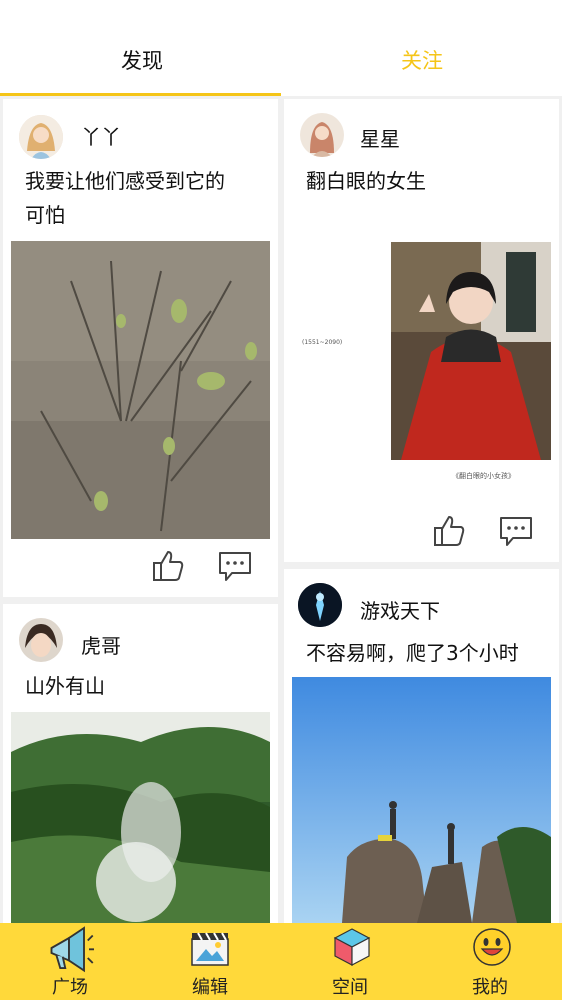 This screenshot has width=562, height=1000. I want to click on photo-caption-right: 《翻白眼的小女孩》, so click(483, 476).